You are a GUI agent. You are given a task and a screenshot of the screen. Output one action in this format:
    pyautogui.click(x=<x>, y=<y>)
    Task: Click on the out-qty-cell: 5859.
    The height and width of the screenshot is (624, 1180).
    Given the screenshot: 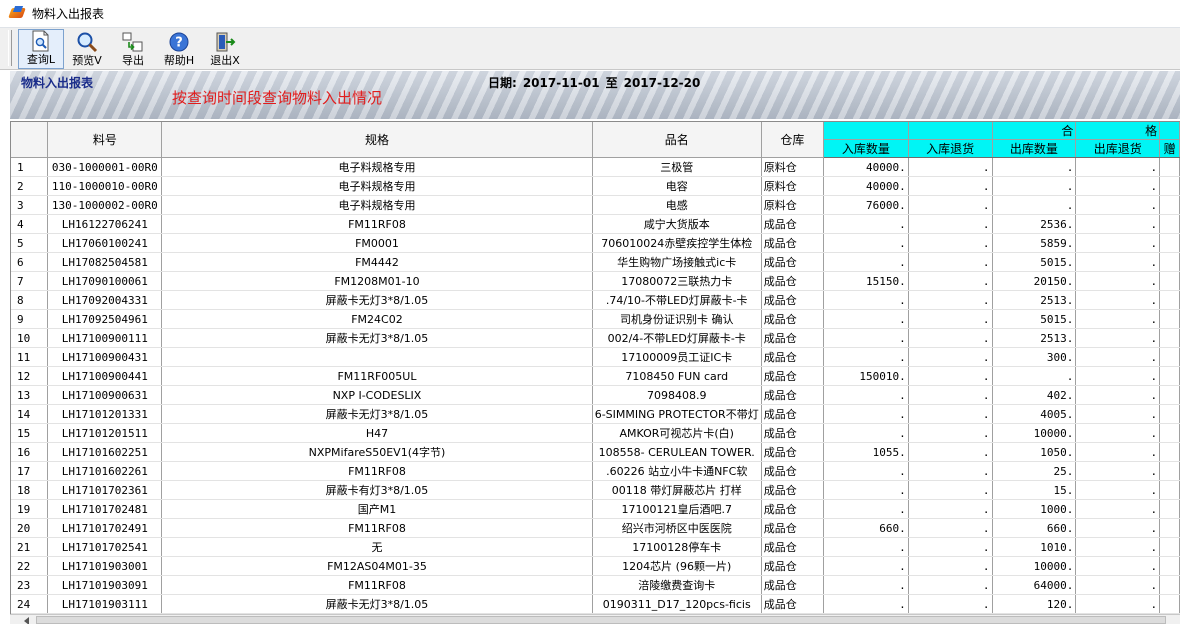 What is the action you would take?
    pyautogui.click(x=1034, y=243)
    